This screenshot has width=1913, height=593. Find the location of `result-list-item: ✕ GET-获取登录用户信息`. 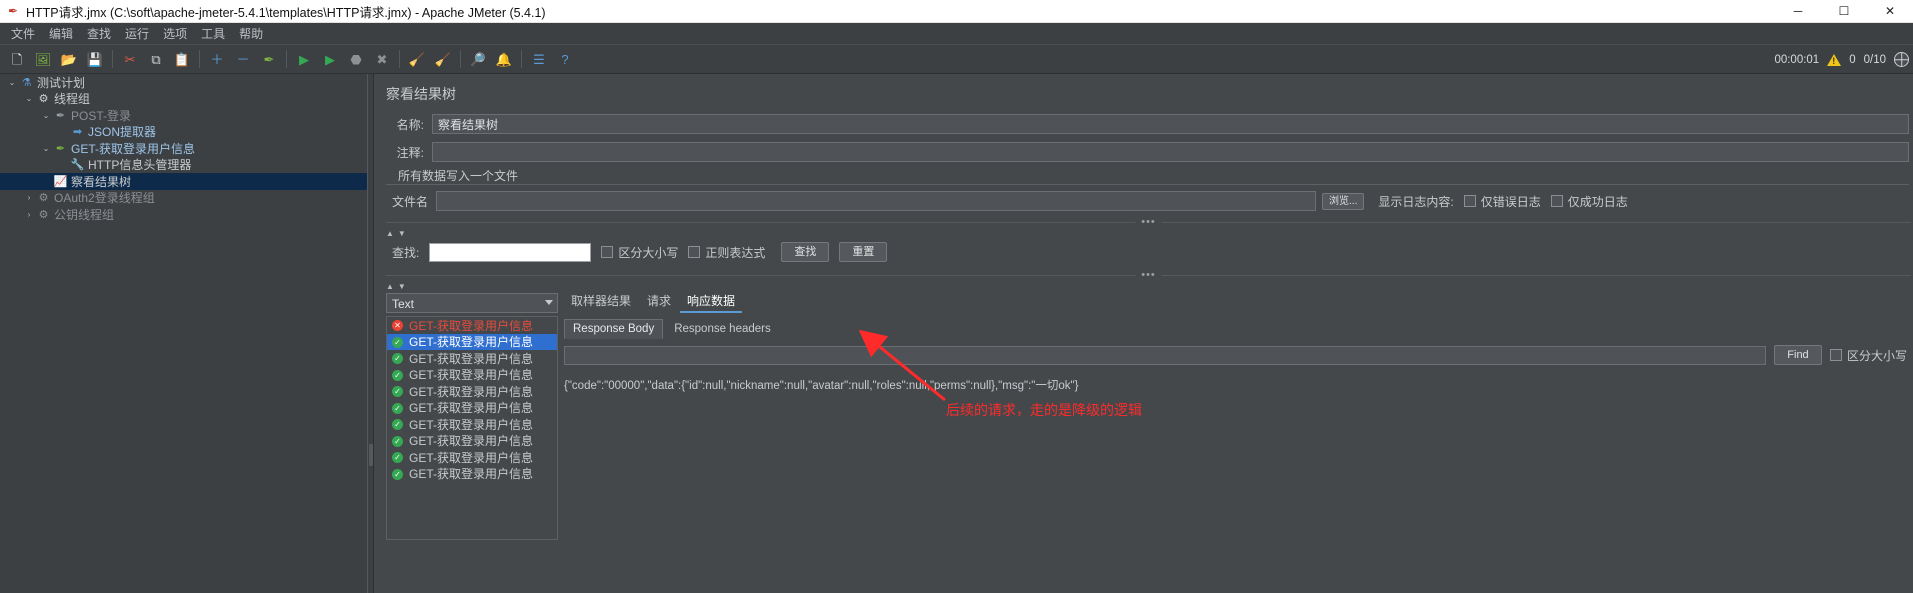

result-list-item: ✕ GET-获取登录用户信息 is located at coordinates (472, 325).